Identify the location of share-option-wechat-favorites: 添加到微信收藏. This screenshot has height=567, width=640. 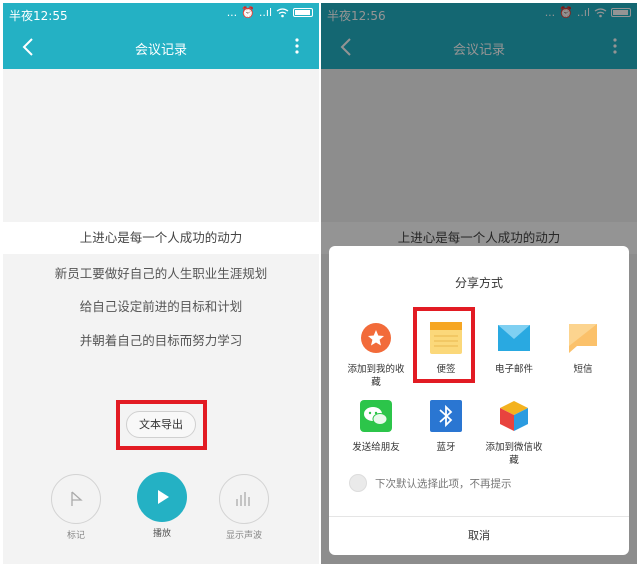
(514, 433).